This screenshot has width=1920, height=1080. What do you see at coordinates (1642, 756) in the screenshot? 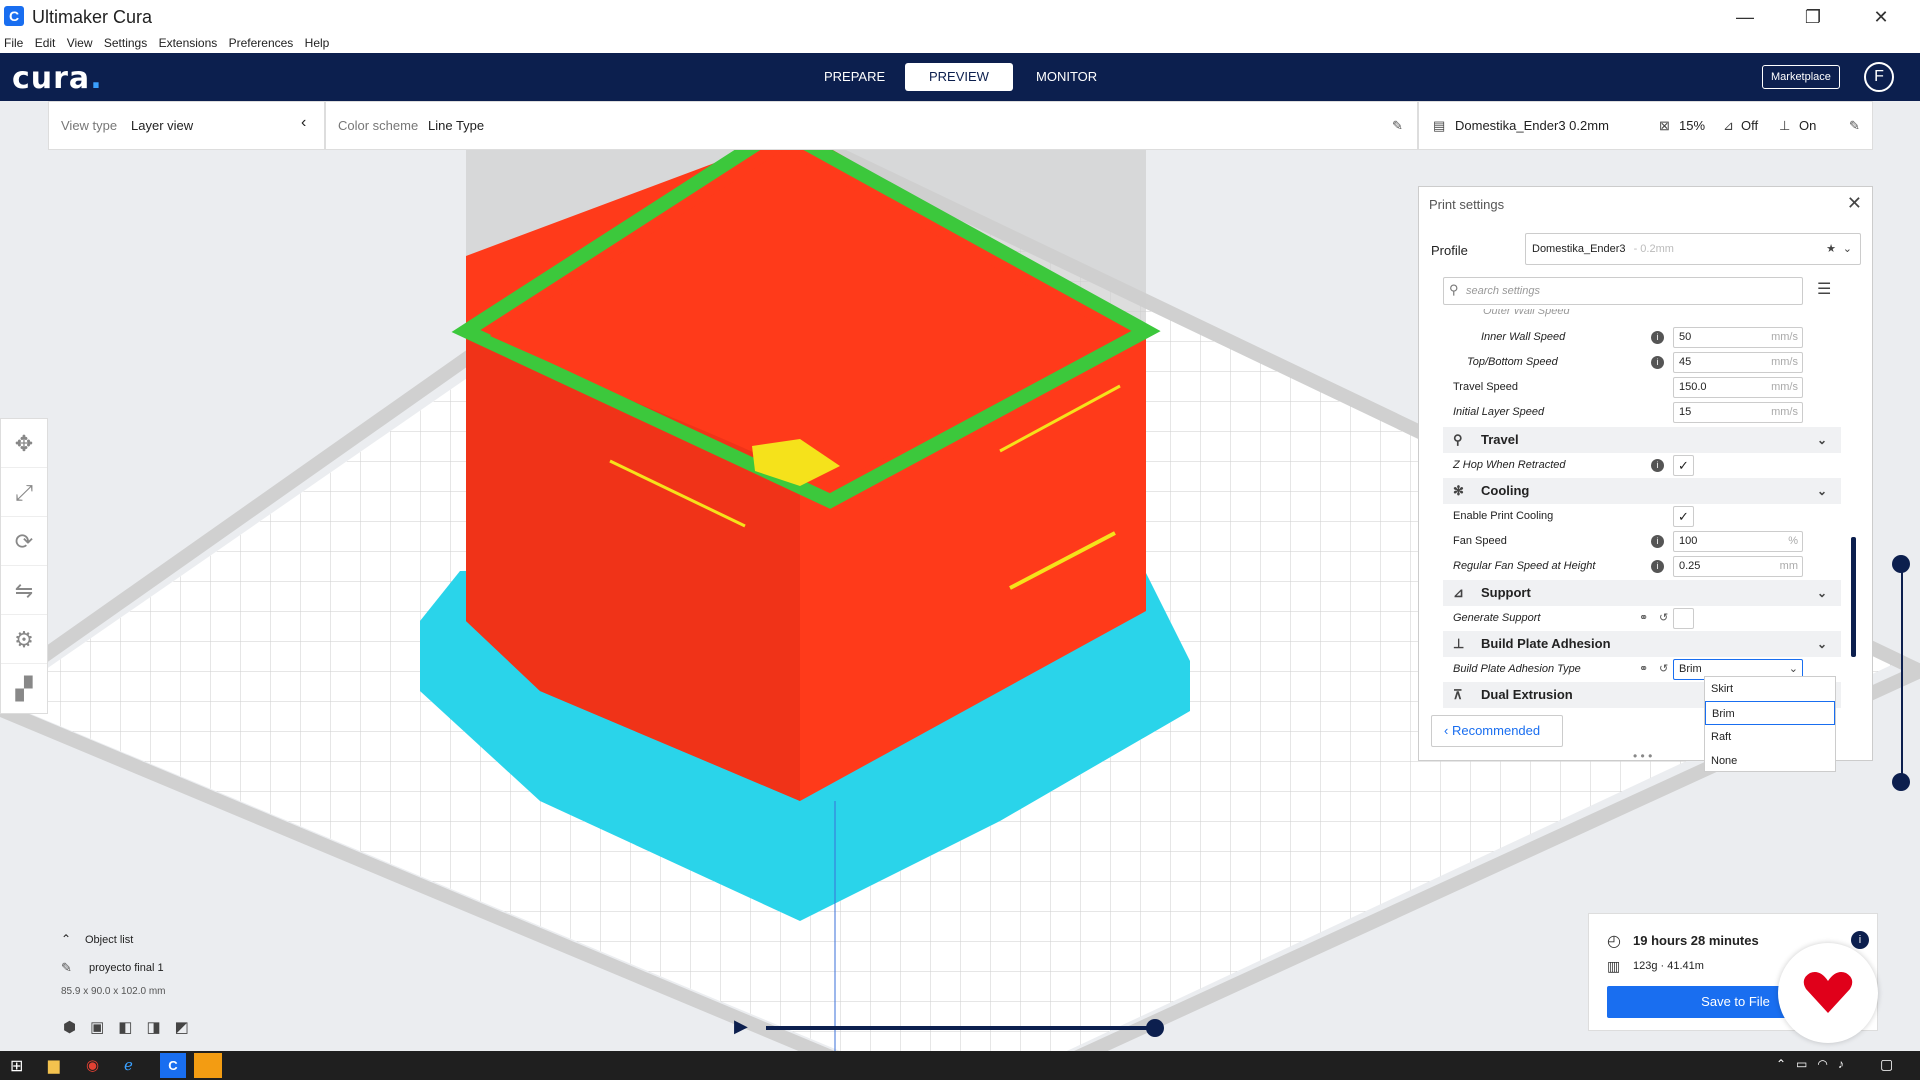
I see `resize-handle: • • •` at bounding box center [1642, 756].